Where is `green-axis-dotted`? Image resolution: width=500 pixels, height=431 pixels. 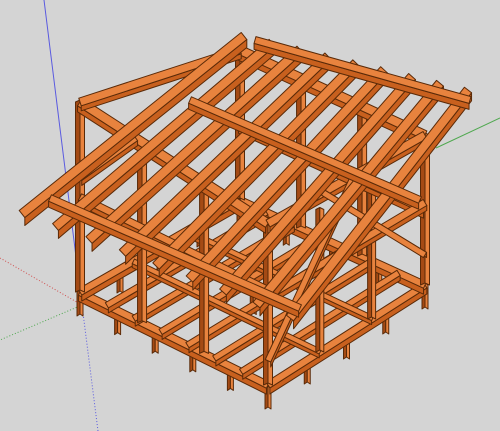
green-axis-dotted is located at coordinates (41, 322).